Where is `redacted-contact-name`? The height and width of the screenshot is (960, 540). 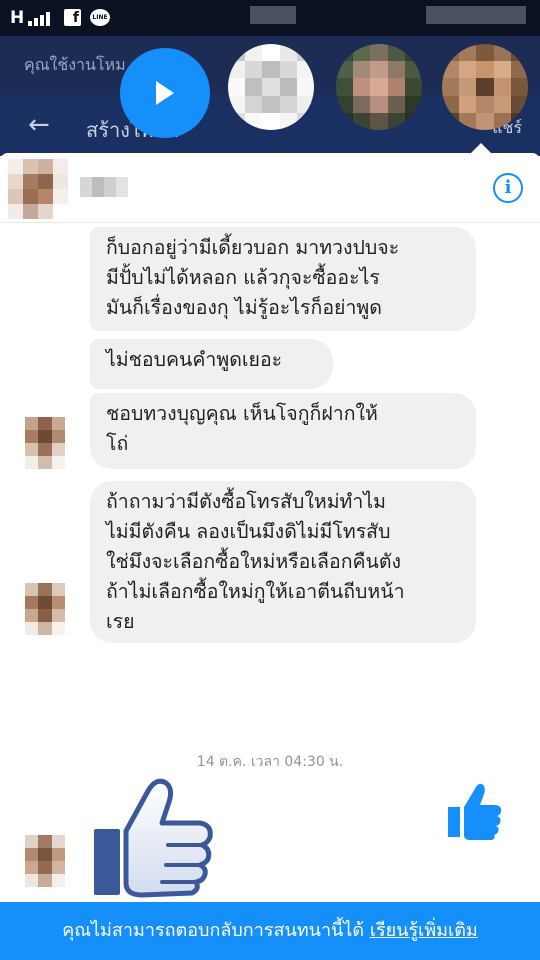
redacted-contact-name is located at coordinates (104, 187).